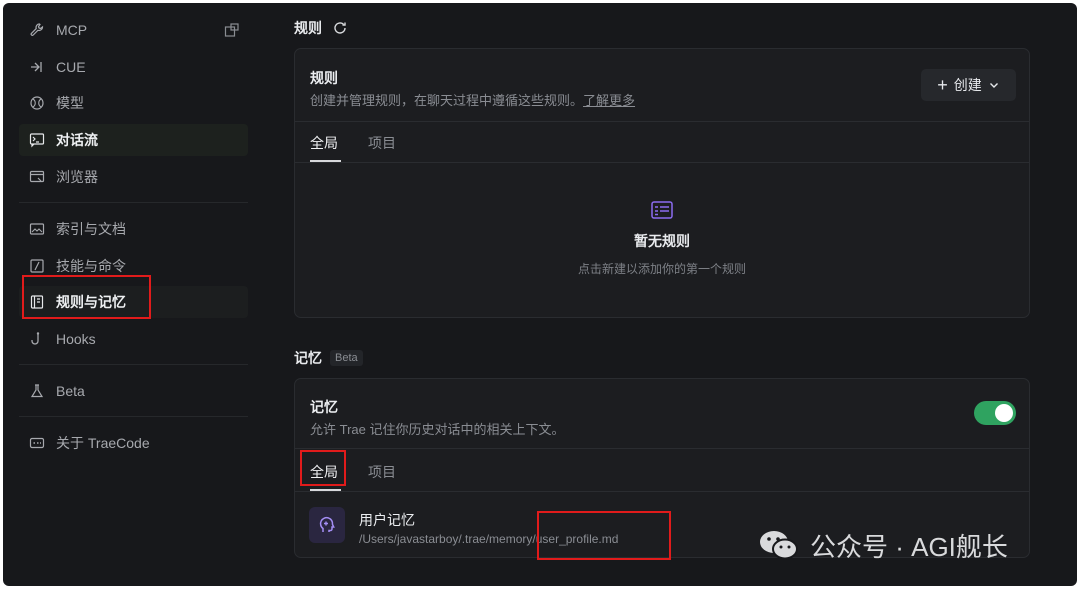 The image size is (1080, 589). Describe the element at coordinates (133, 67) in the screenshot. I see `sidebar-item-cue: CUE` at that location.